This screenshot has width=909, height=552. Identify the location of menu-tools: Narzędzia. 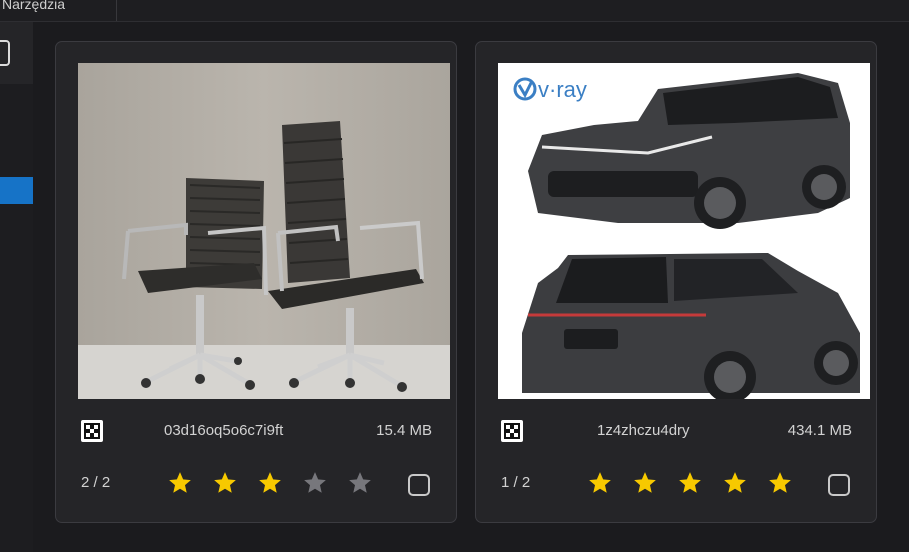
(58, 10).